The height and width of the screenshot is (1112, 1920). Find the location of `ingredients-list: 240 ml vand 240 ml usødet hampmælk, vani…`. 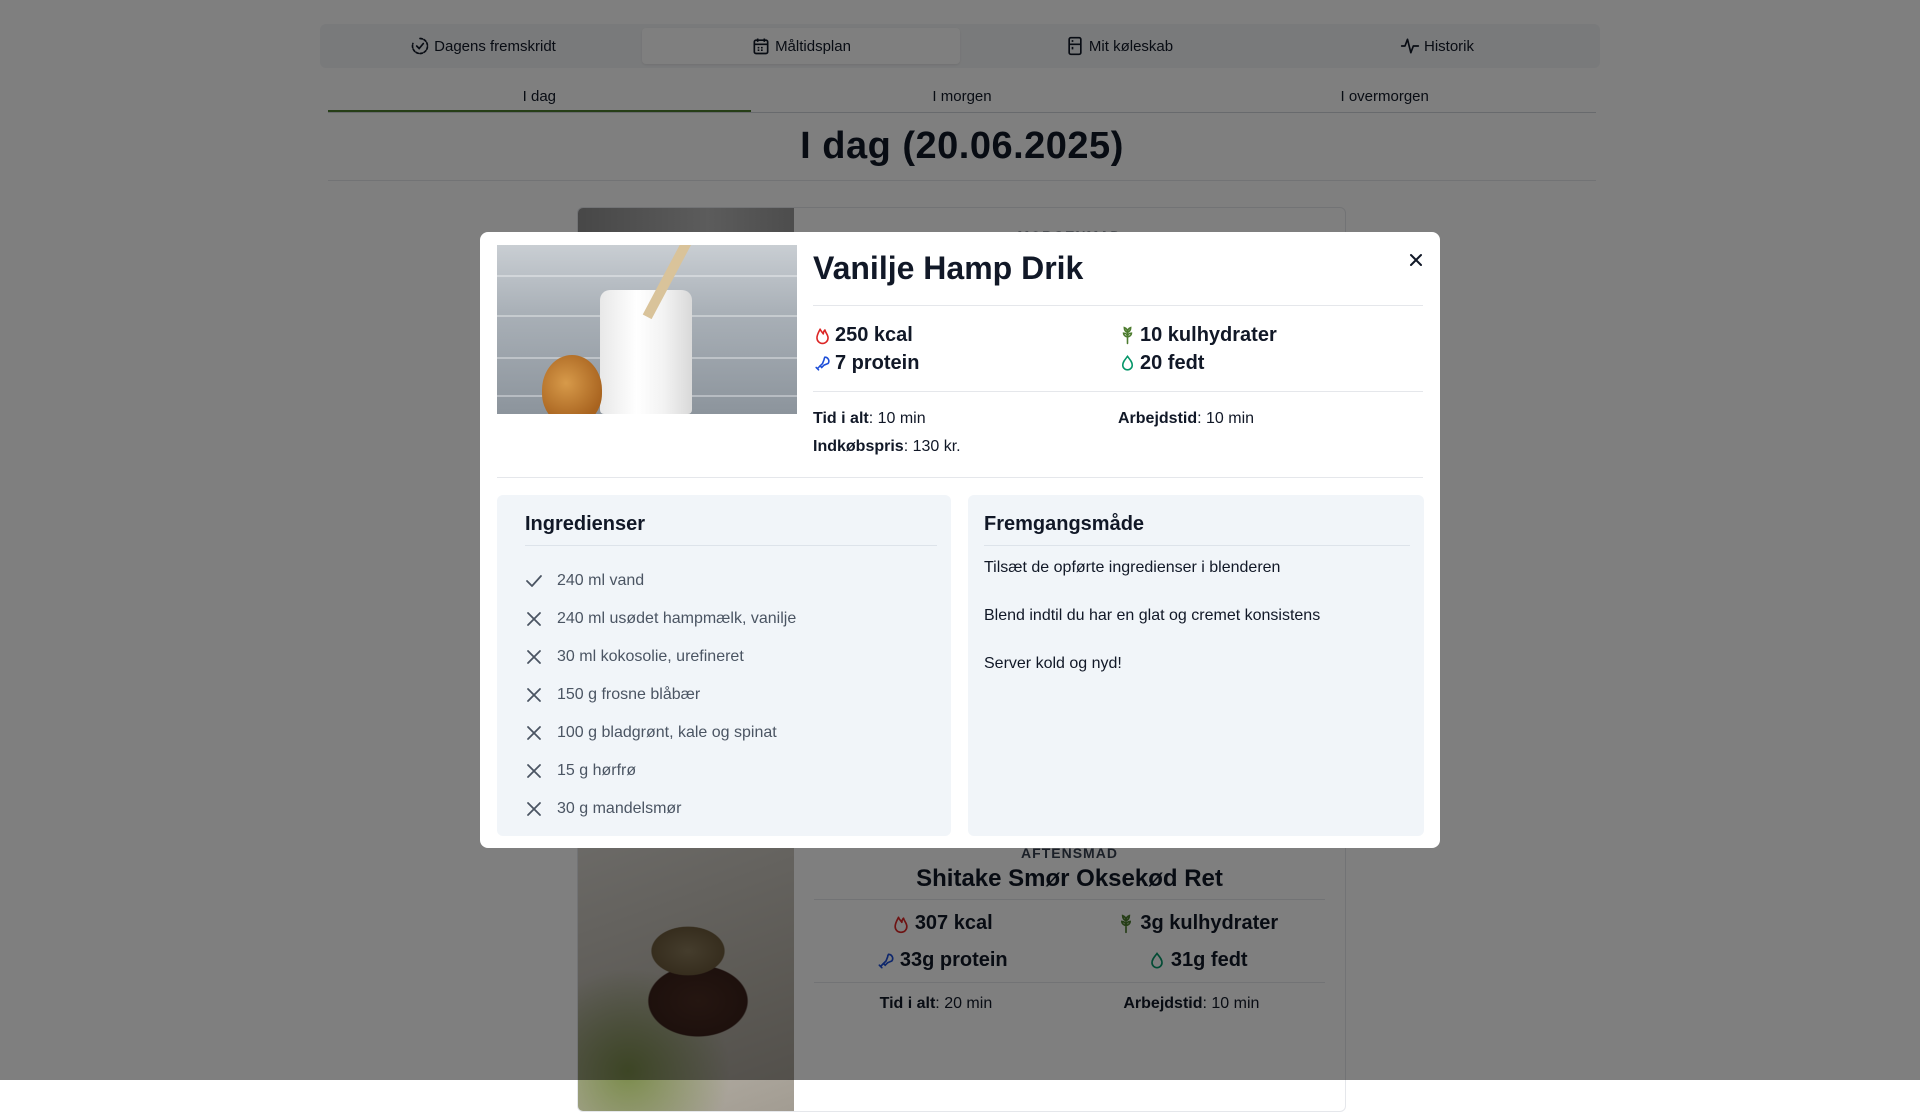

ingredients-list: 240 ml vand 240 ml usødet hampmælk, vani… is located at coordinates (660, 695).